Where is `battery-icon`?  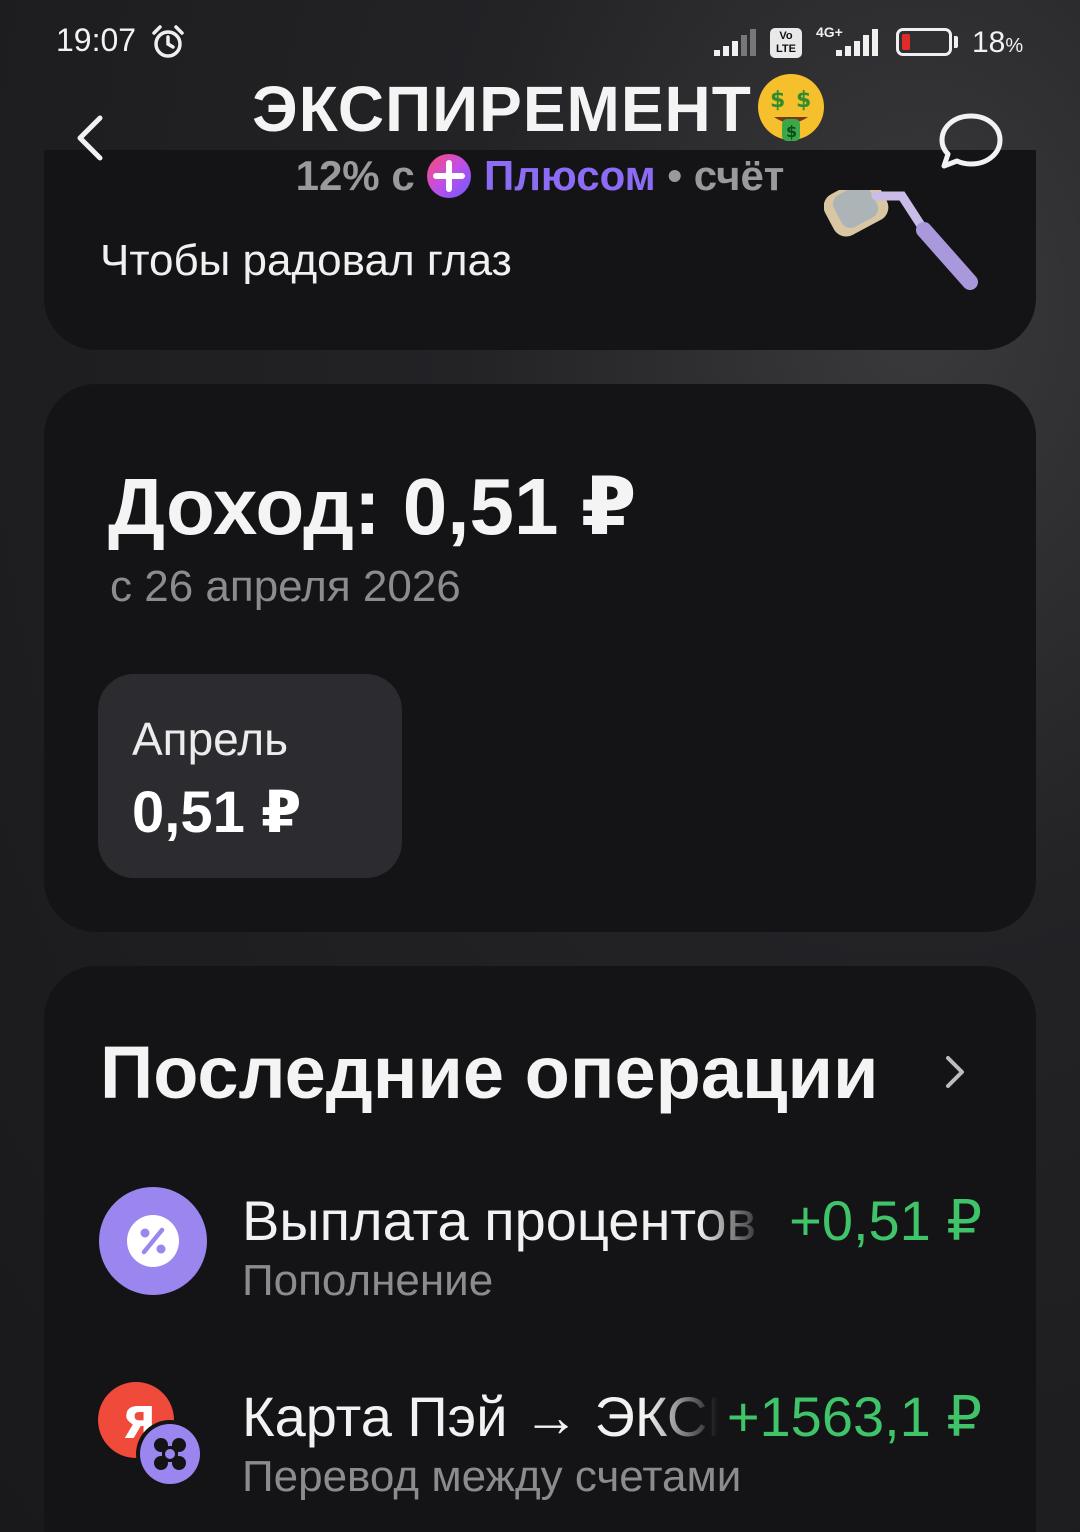
battery-icon is located at coordinates (924, 42).